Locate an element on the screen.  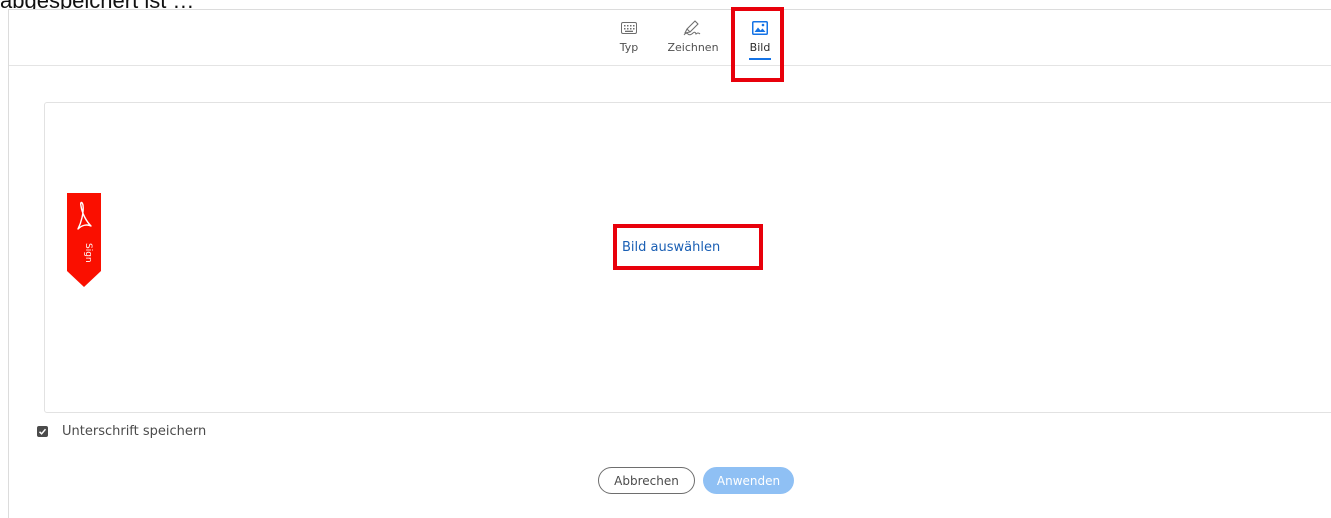
checkmark-icon is located at coordinates (42, 431).